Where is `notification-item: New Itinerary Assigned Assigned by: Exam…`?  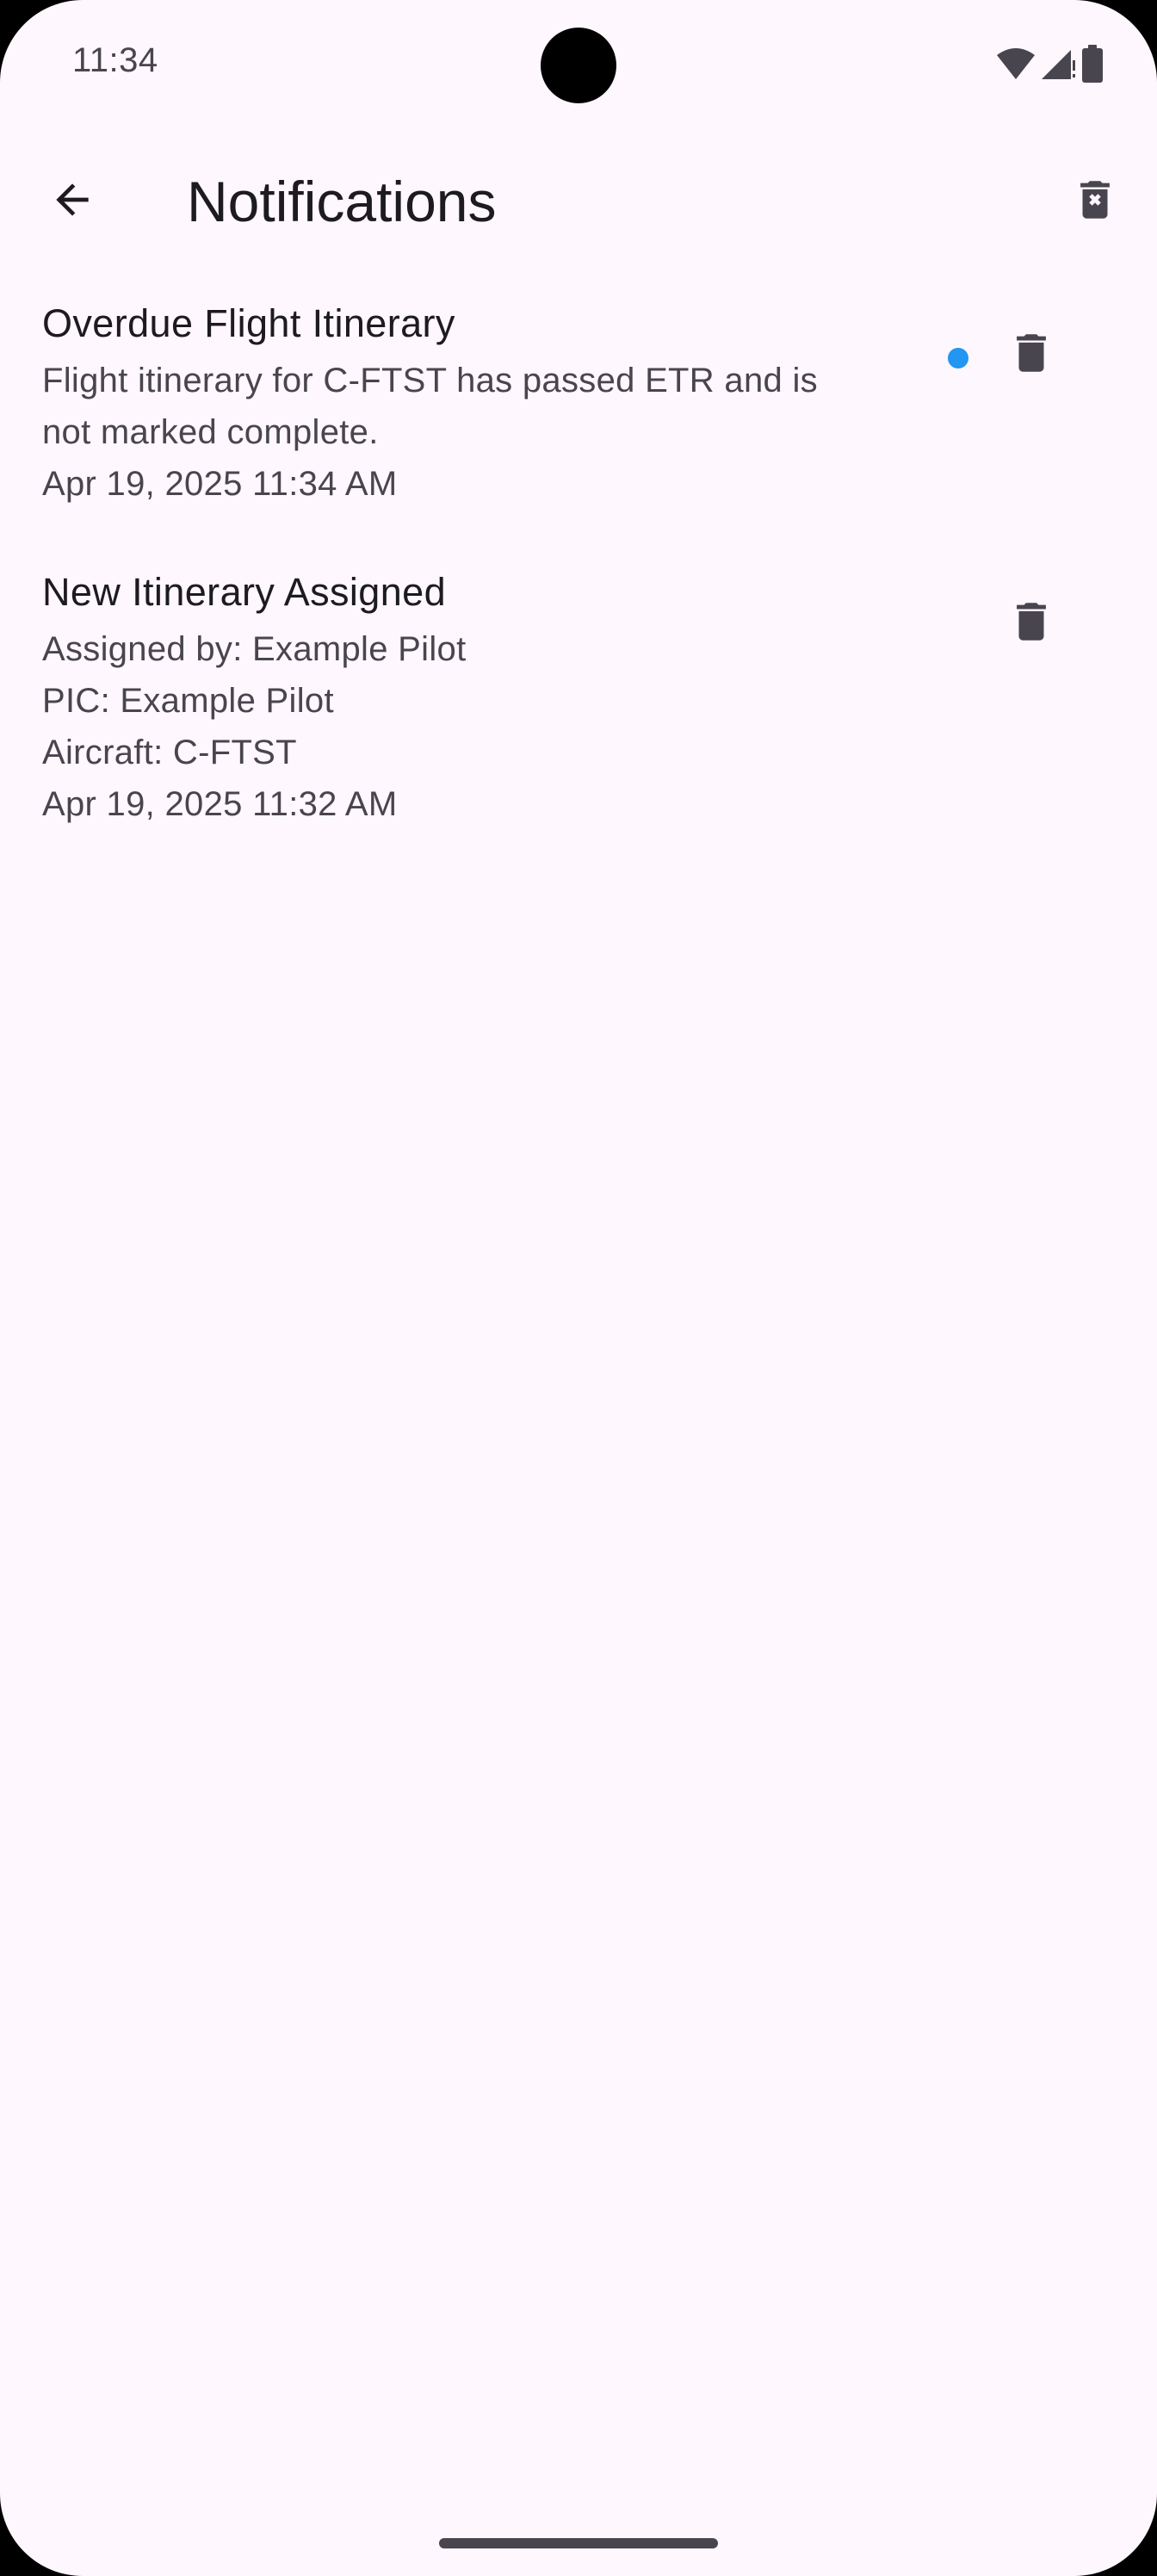
notification-item: New Itinerary Assigned Assigned by: Exam… is located at coordinates (579, 701).